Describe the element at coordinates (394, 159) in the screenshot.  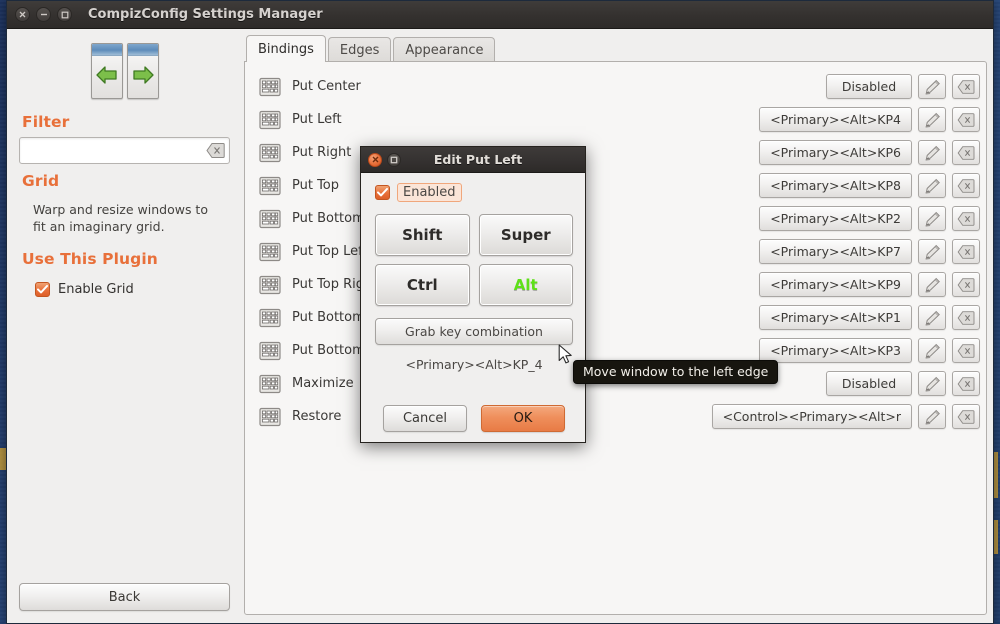
I see `dialog-maximize-icon` at that location.